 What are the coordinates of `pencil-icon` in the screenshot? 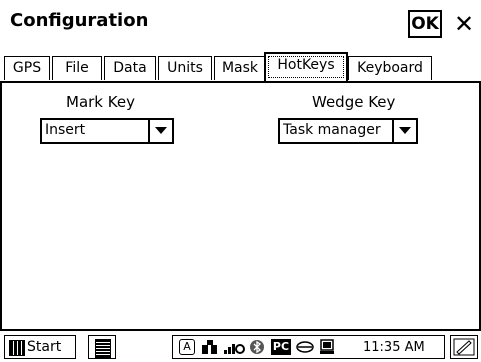 It's located at (464, 347).